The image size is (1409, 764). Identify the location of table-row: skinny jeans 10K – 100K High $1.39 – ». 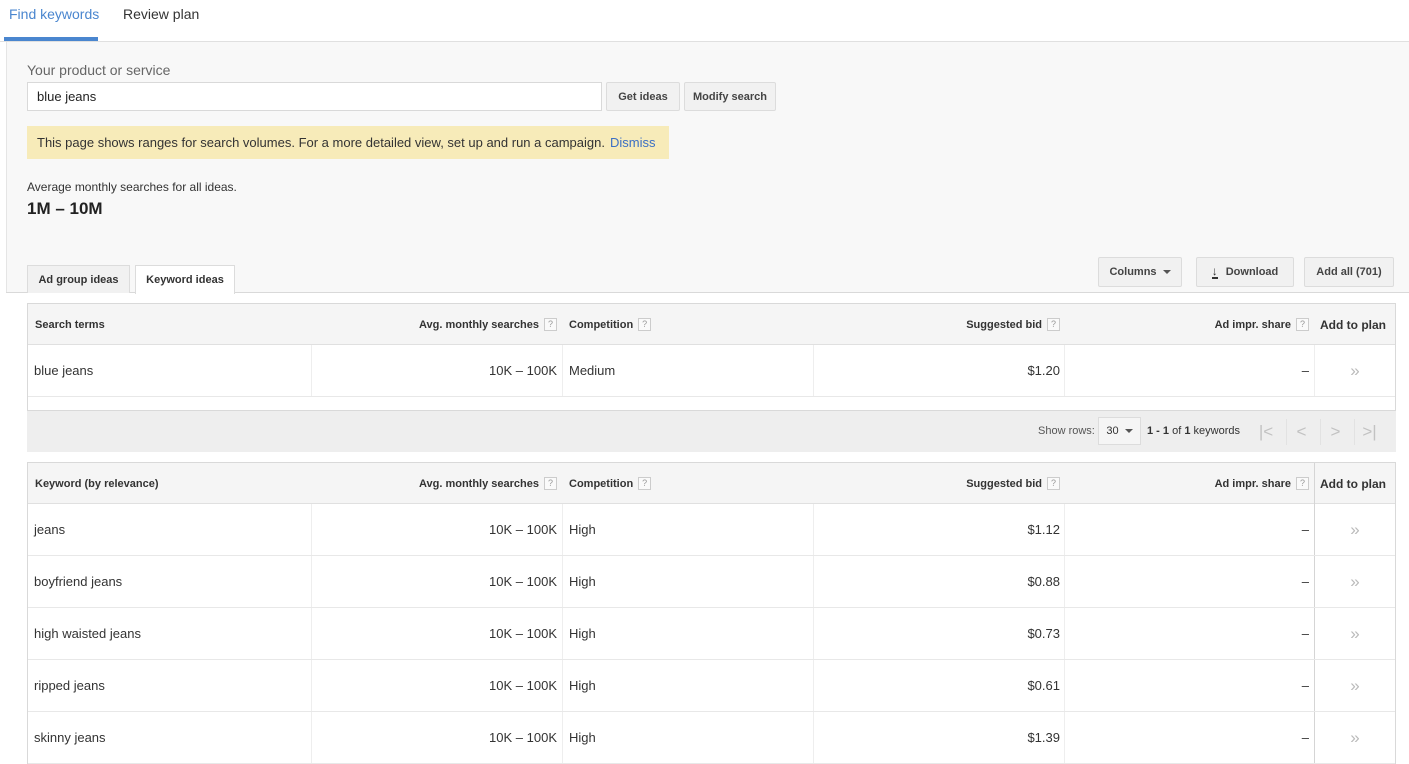
(711, 738).